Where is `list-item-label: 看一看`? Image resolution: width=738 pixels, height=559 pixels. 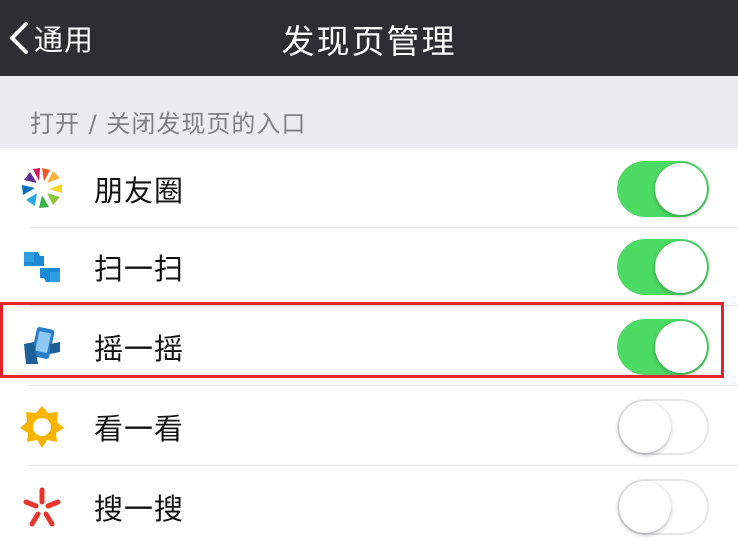 list-item-label: 看一看 is located at coordinates (139, 429).